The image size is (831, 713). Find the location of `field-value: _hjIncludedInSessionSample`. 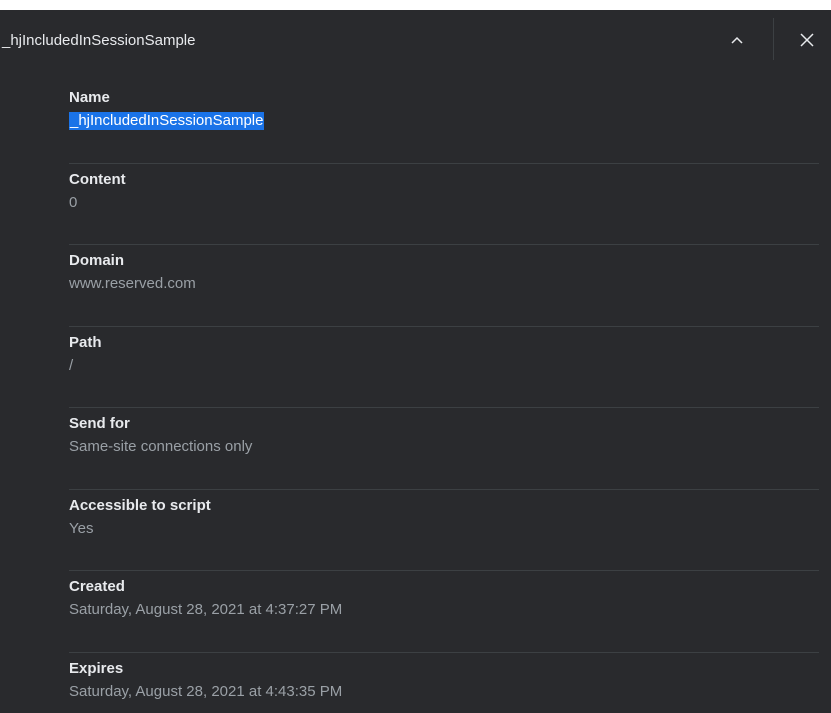

field-value: _hjIncludedInSessionSample is located at coordinates (167, 121).